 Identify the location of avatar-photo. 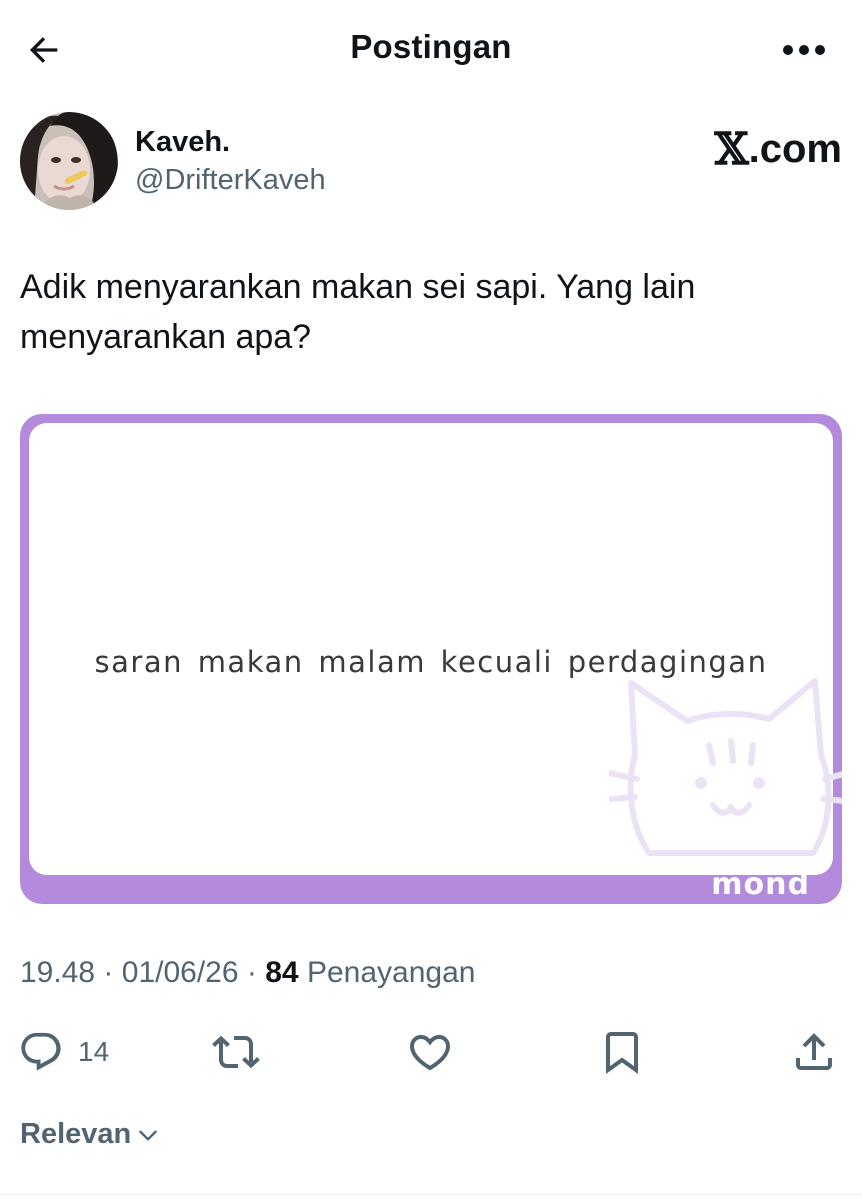
(69, 161).